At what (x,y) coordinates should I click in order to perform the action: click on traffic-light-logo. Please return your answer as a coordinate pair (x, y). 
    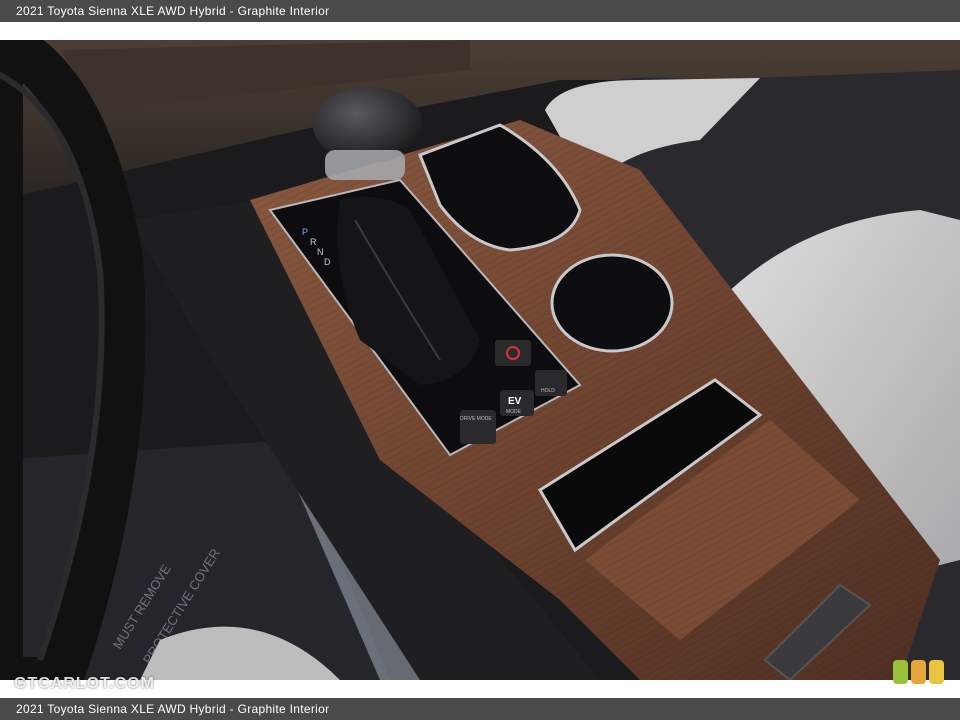
    Looking at the image, I should click on (918, 672).